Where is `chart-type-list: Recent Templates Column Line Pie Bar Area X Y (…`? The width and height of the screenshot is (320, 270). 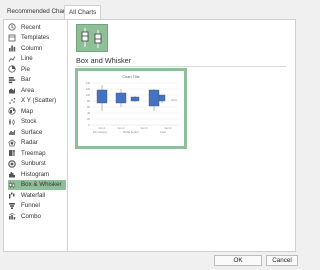 chart-type-list: Recent Templates Column Line Pie Bar Area X Y (… is located at coordinates (37, 122).